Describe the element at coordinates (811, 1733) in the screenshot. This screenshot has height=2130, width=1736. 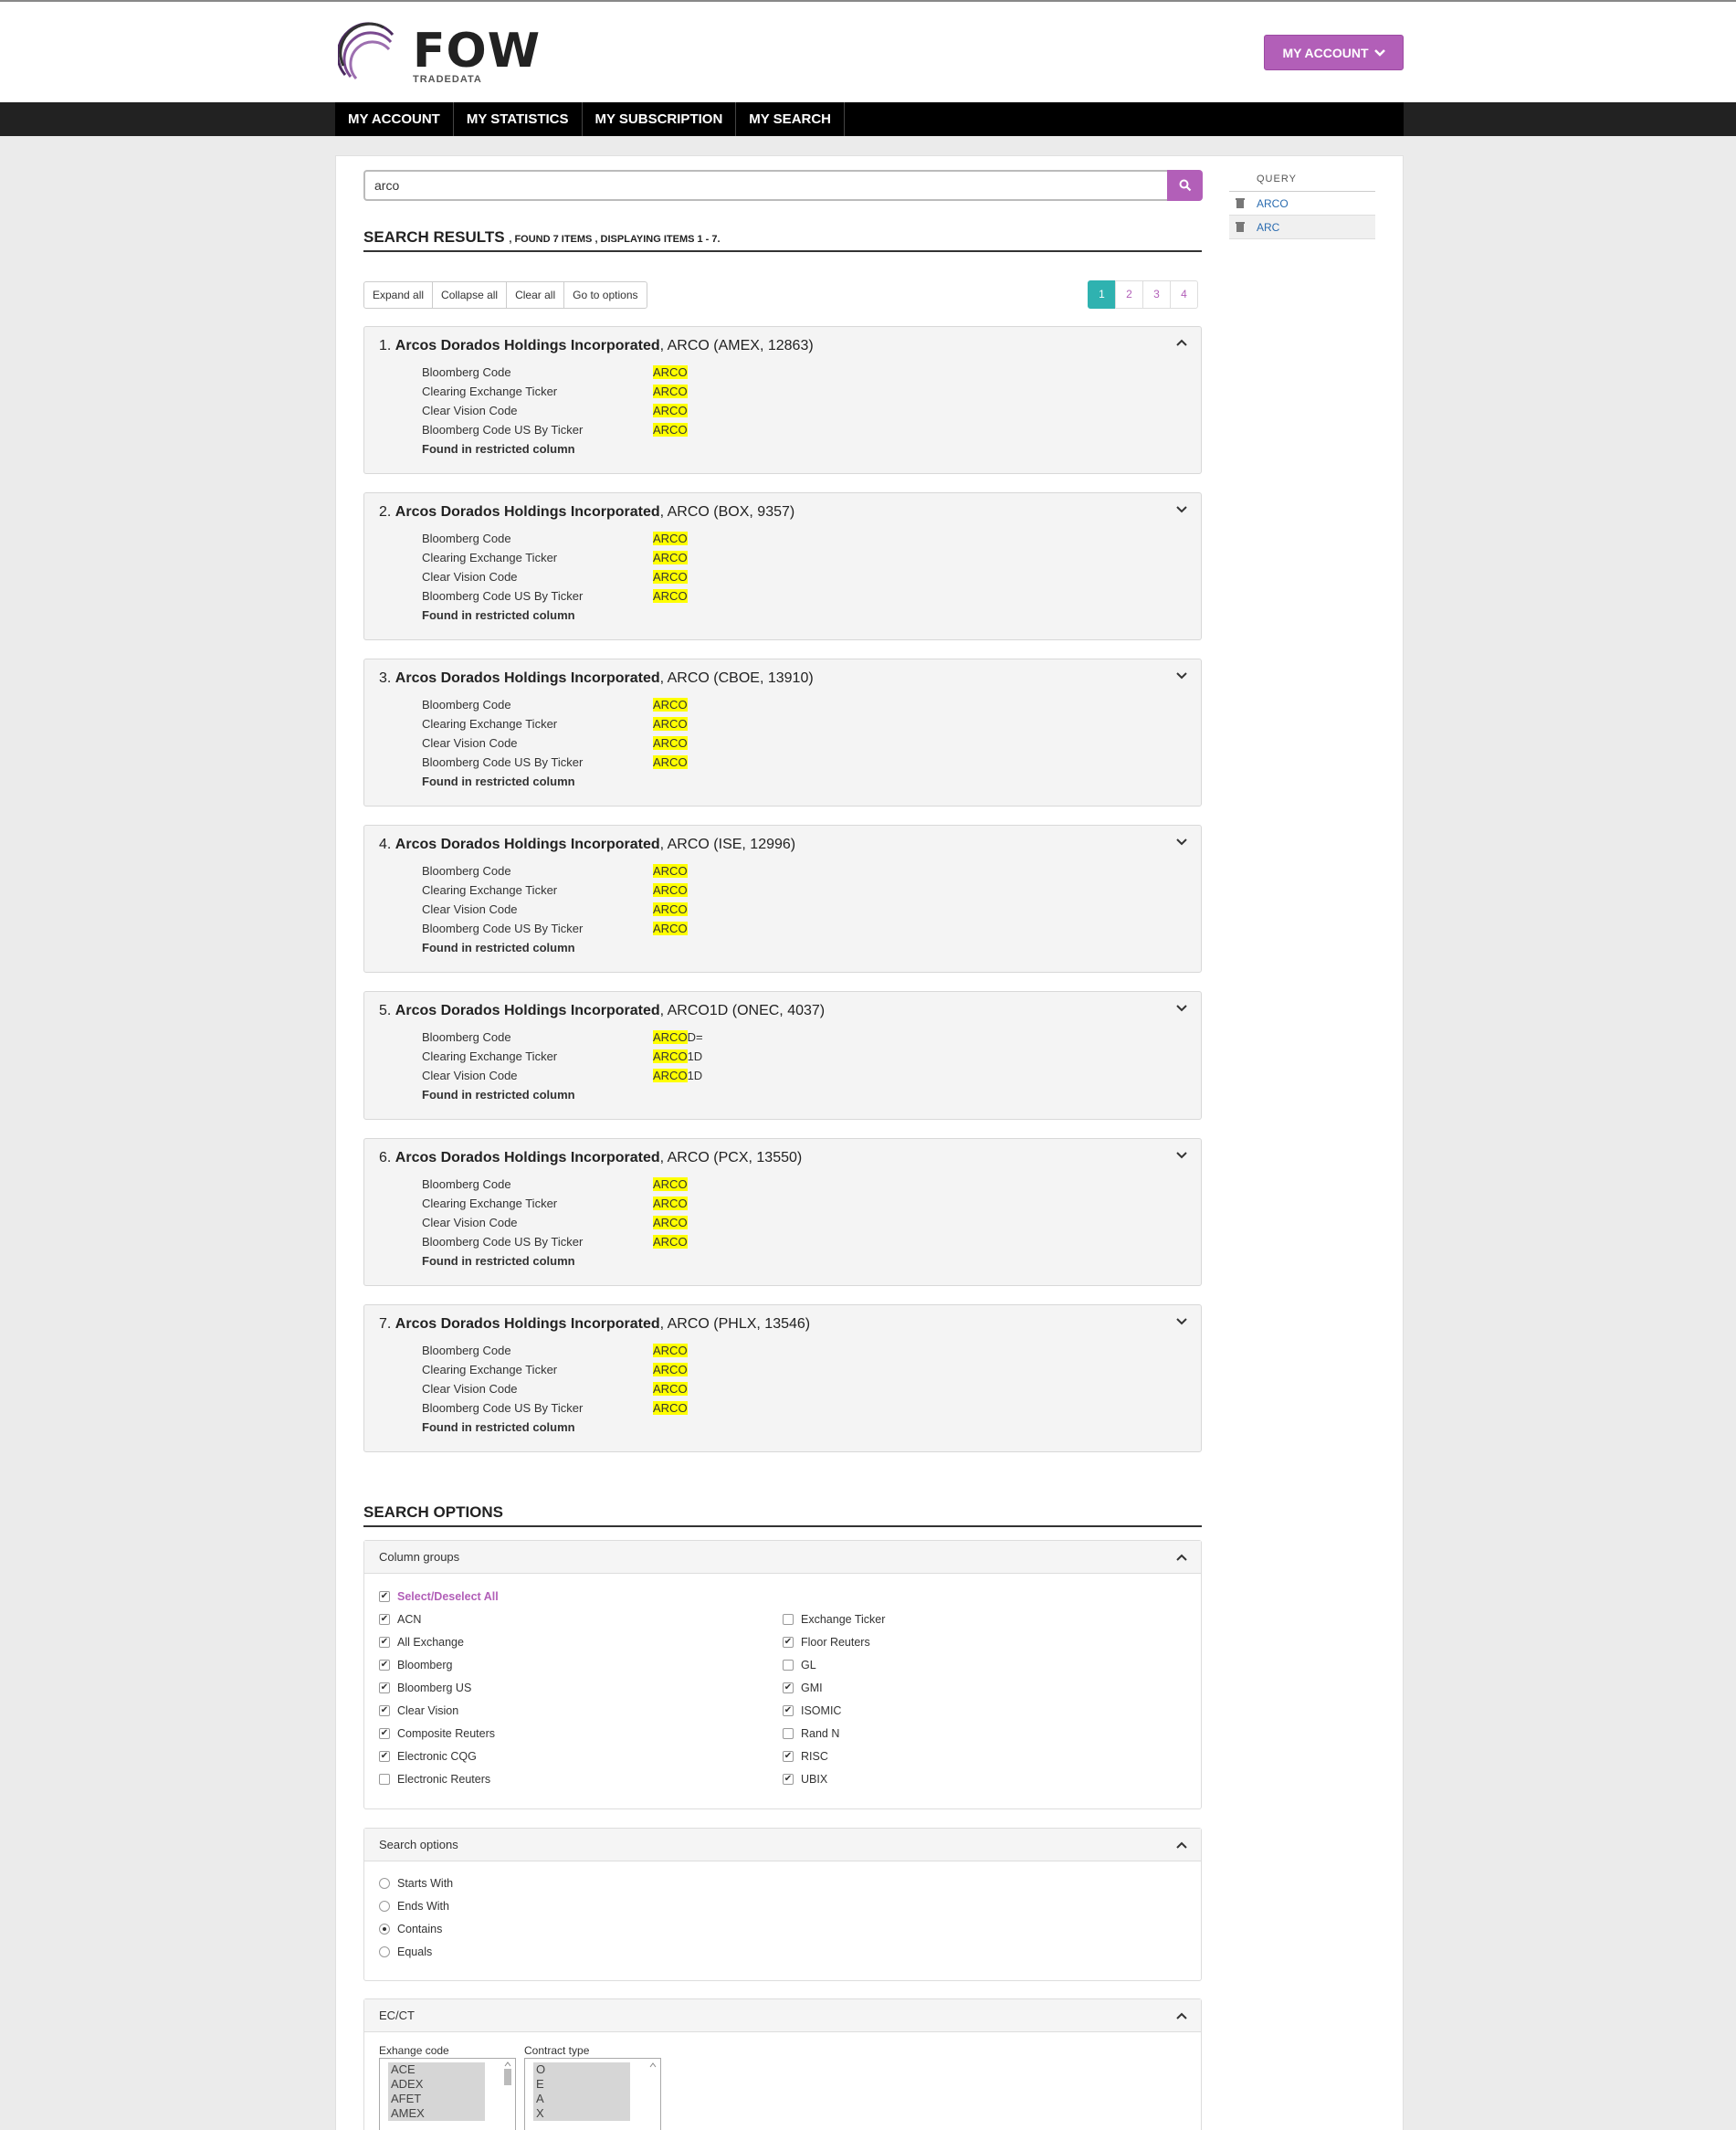
I see `column-group-checkbox: Rand N` at that location.